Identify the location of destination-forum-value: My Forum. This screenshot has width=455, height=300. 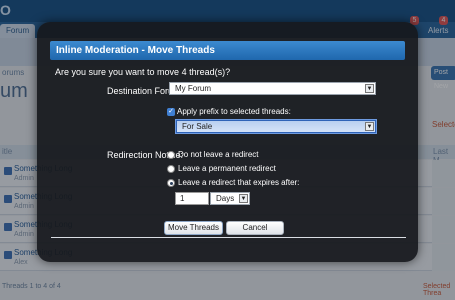
(193, 88).